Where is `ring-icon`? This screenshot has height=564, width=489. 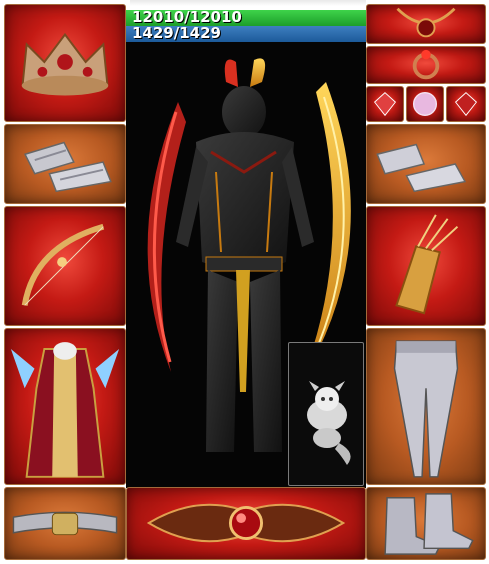 ring-icon is located at coordinates (426, 64).